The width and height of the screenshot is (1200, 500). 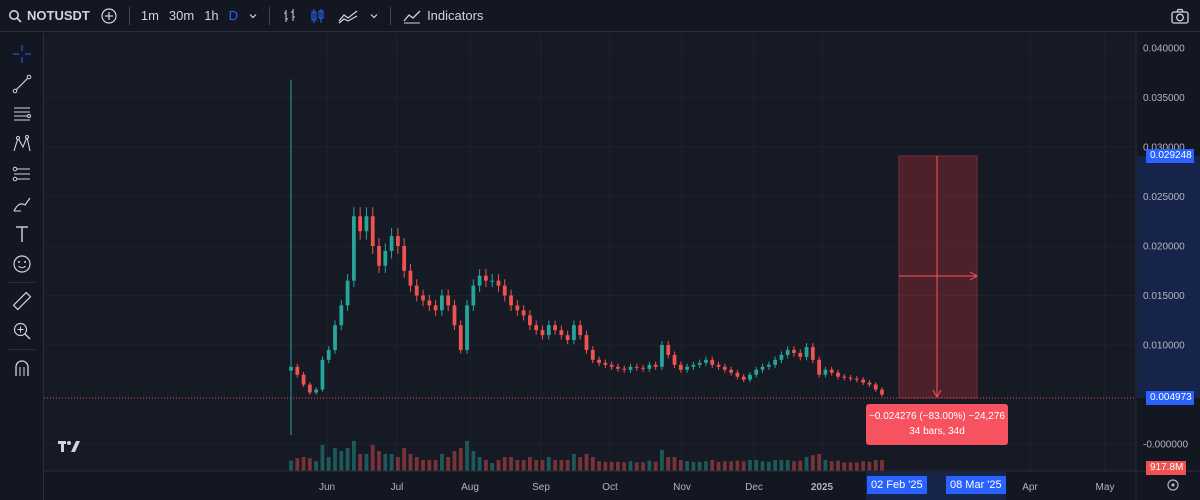 I want to click on trend-line-tool, so click(x=22, y=84).